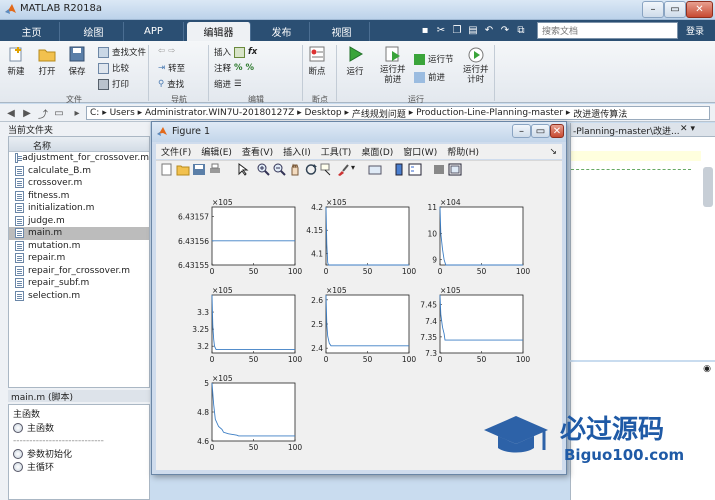 The image size is (715, 500). Describe the element at coordinates (94, 113) in the screenshot. I see `path-segment: C:` at that location.